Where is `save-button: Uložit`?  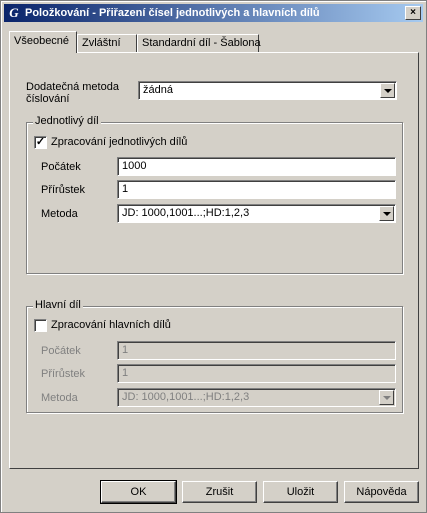
save-button: Uložit is located at coordinates (300, 492).